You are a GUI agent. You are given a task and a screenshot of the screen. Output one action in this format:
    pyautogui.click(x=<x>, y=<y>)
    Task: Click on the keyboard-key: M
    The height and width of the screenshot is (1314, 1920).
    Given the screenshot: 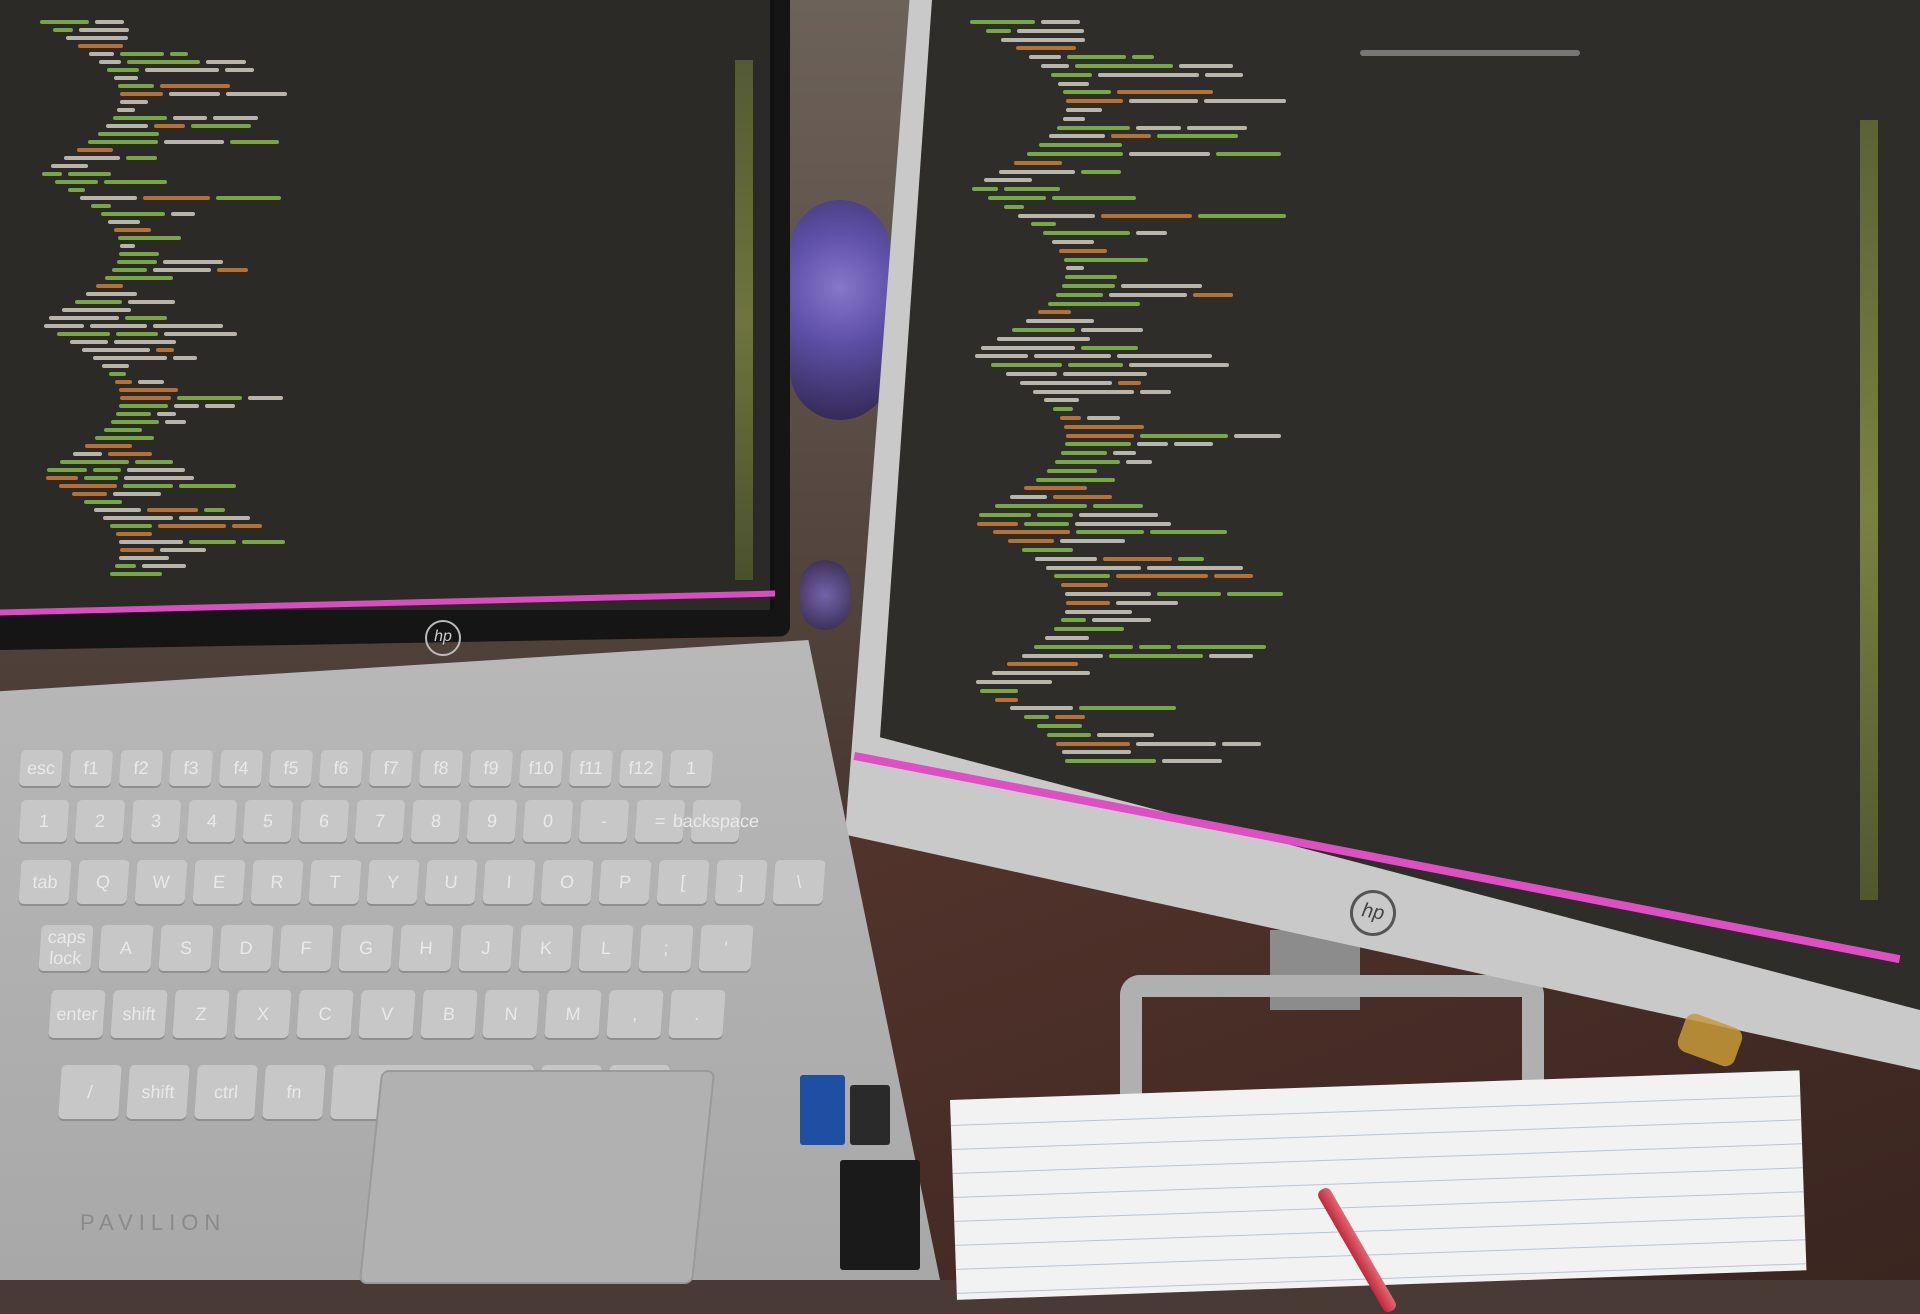 What is the action you would take?
    pyautogui.click(x=573, y=1014)
    